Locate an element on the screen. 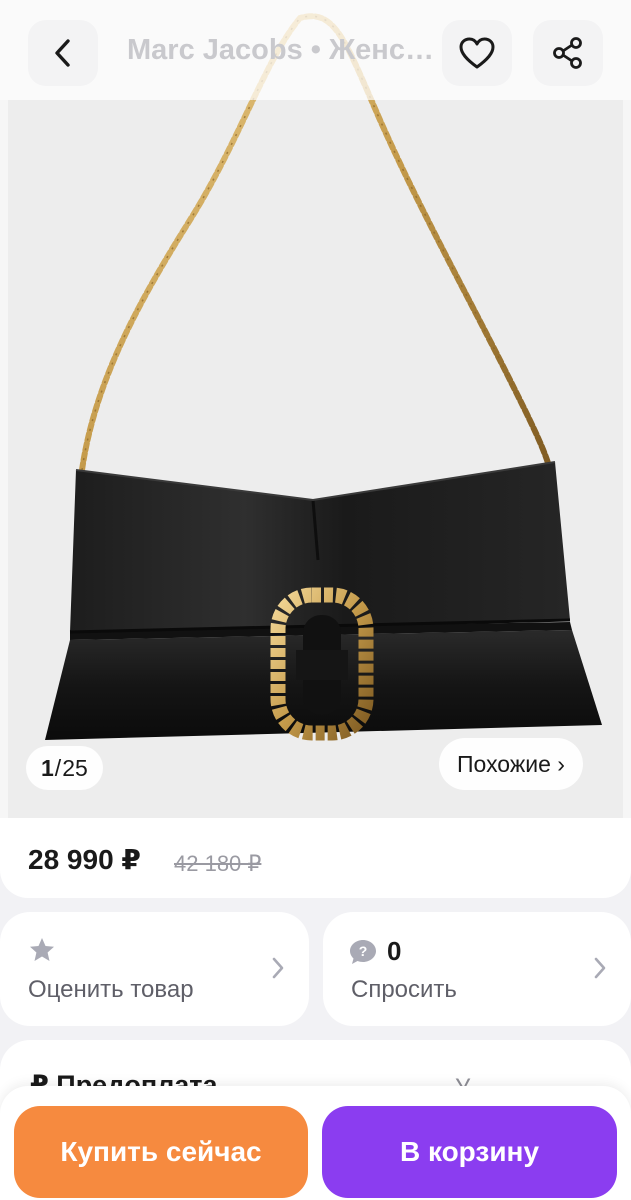  similar-button: Похожие › is located at coordinates (511, 764).